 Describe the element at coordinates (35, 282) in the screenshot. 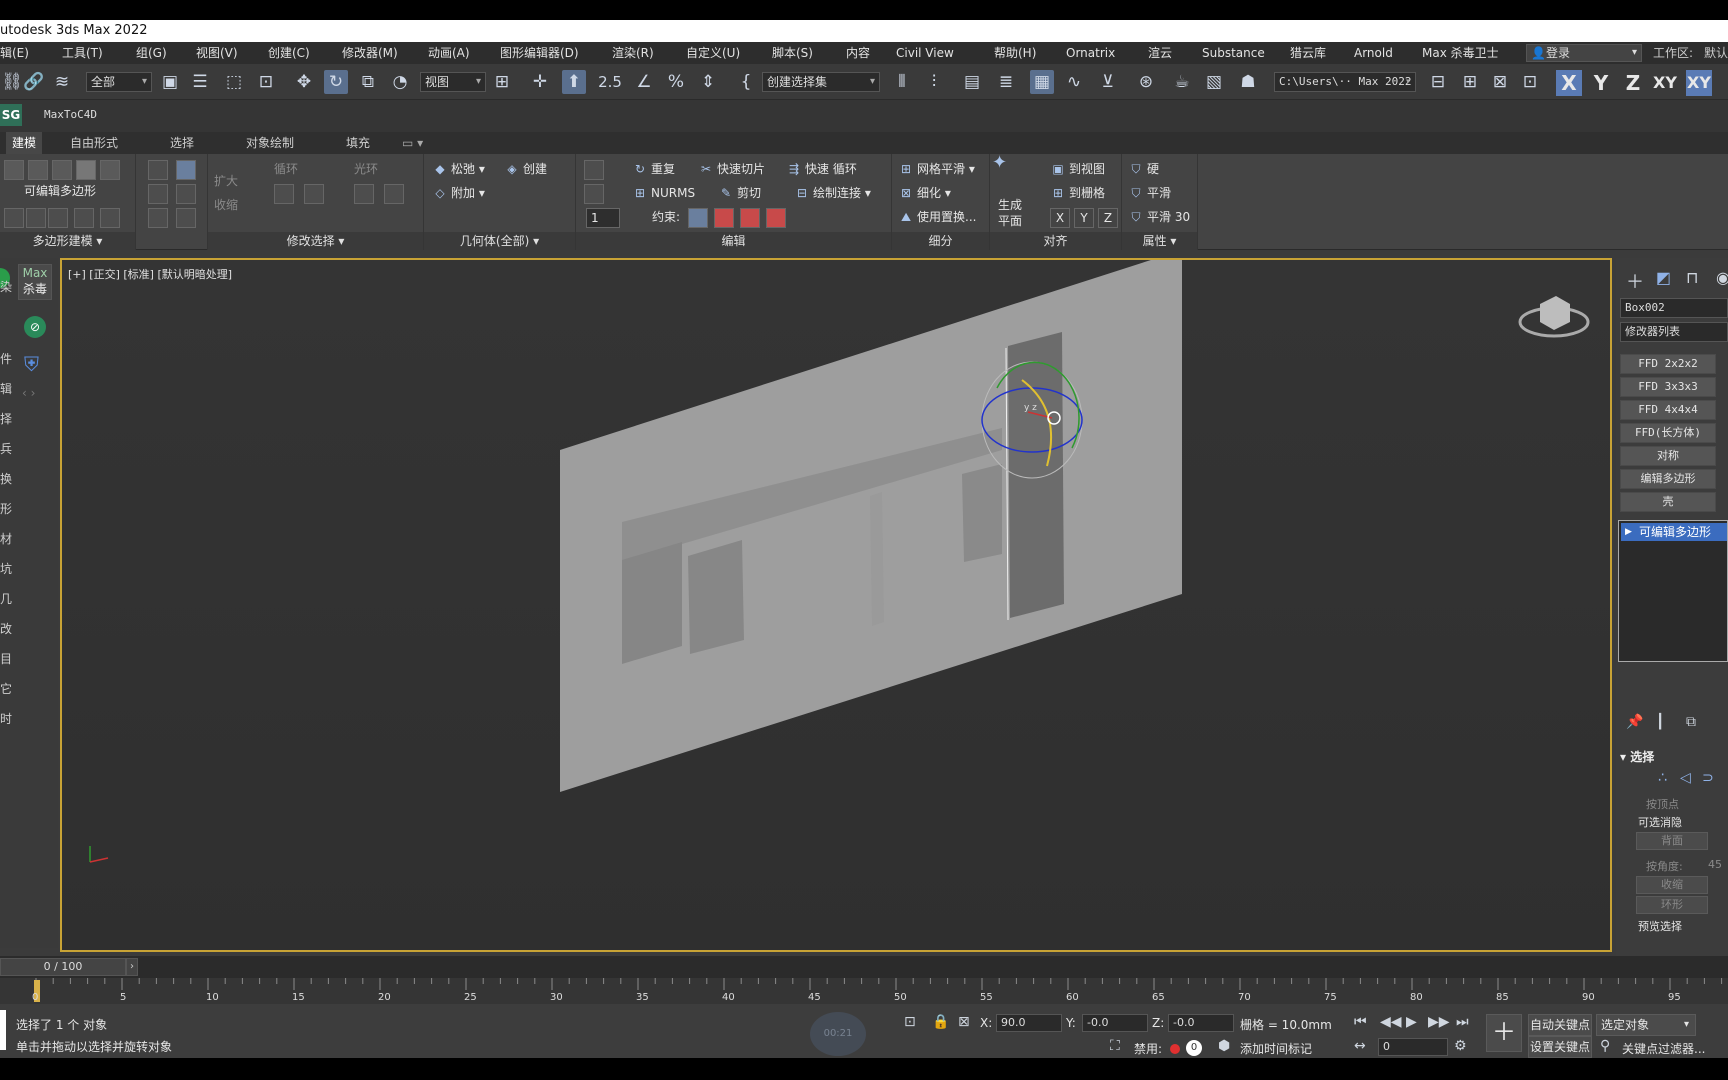

I see `max-antivirus-button: Max 杀毒` at that location.